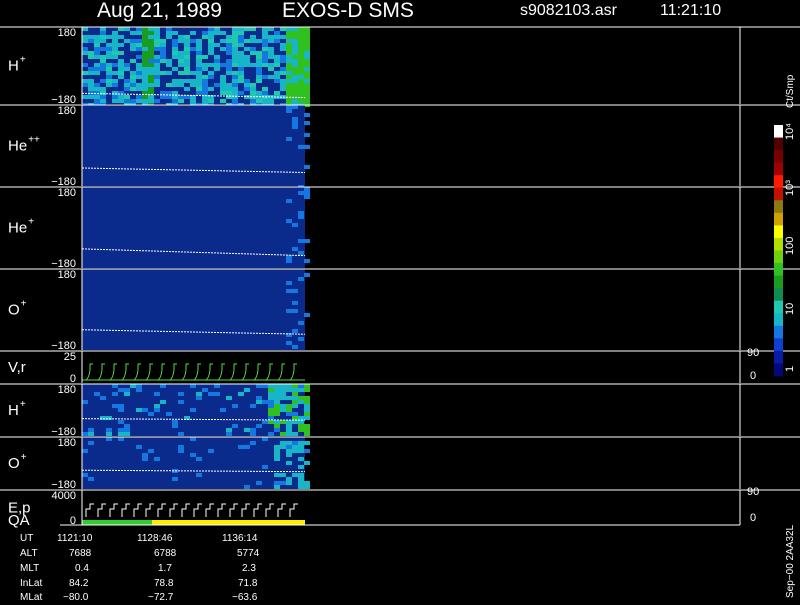 This screenshot has width=800, height=605. Describe the element at coordinates (17, 146) in the screenshot. I see `species-label: He` at that location.